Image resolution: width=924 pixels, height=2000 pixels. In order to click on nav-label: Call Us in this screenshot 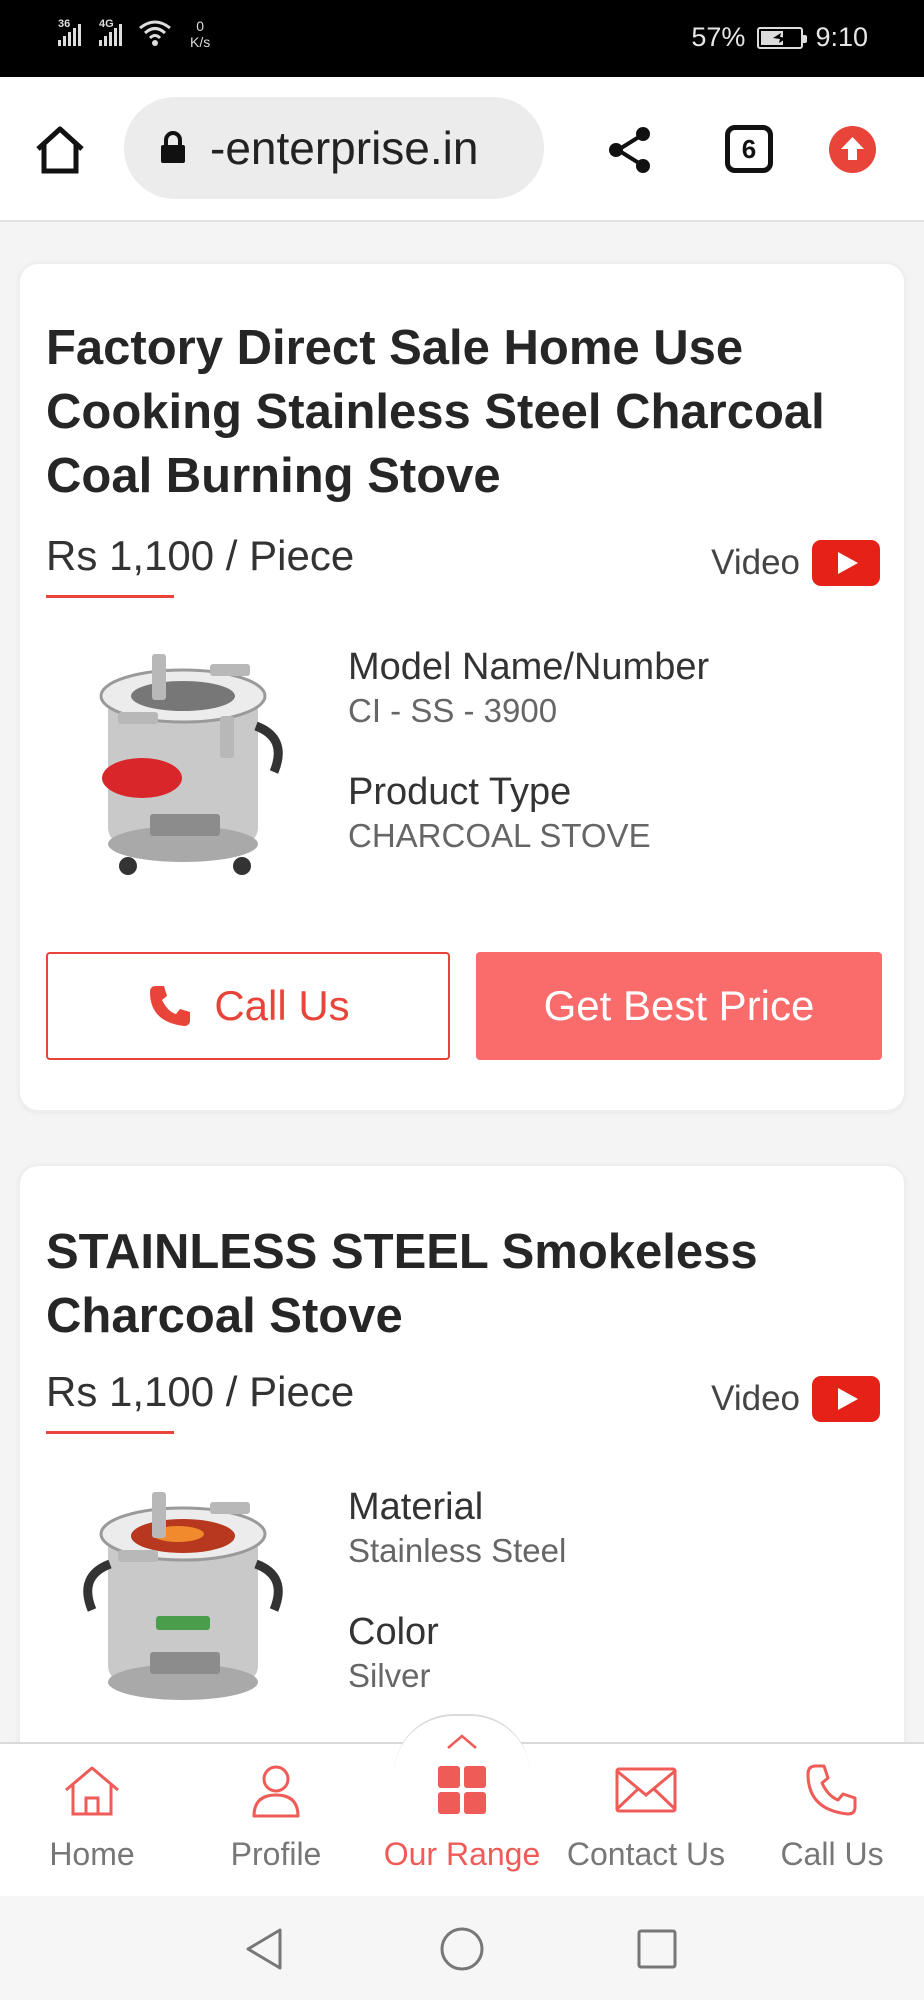, I will do `click(832, 1854)`.